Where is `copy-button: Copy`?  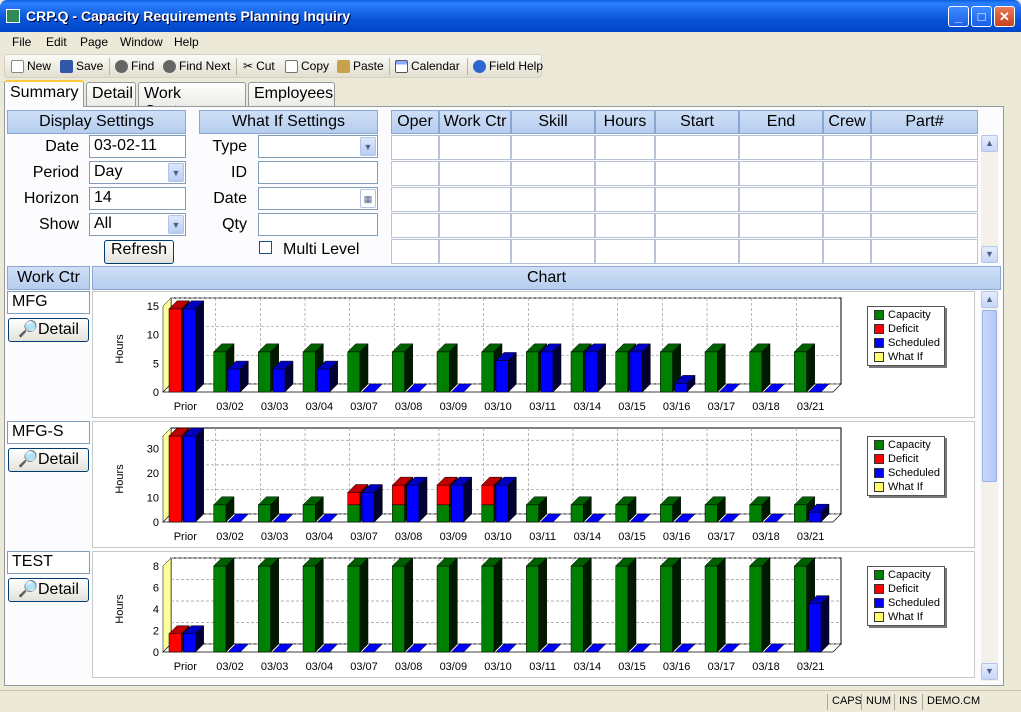 copy-button: Copy is located at coordinates (307, 66).